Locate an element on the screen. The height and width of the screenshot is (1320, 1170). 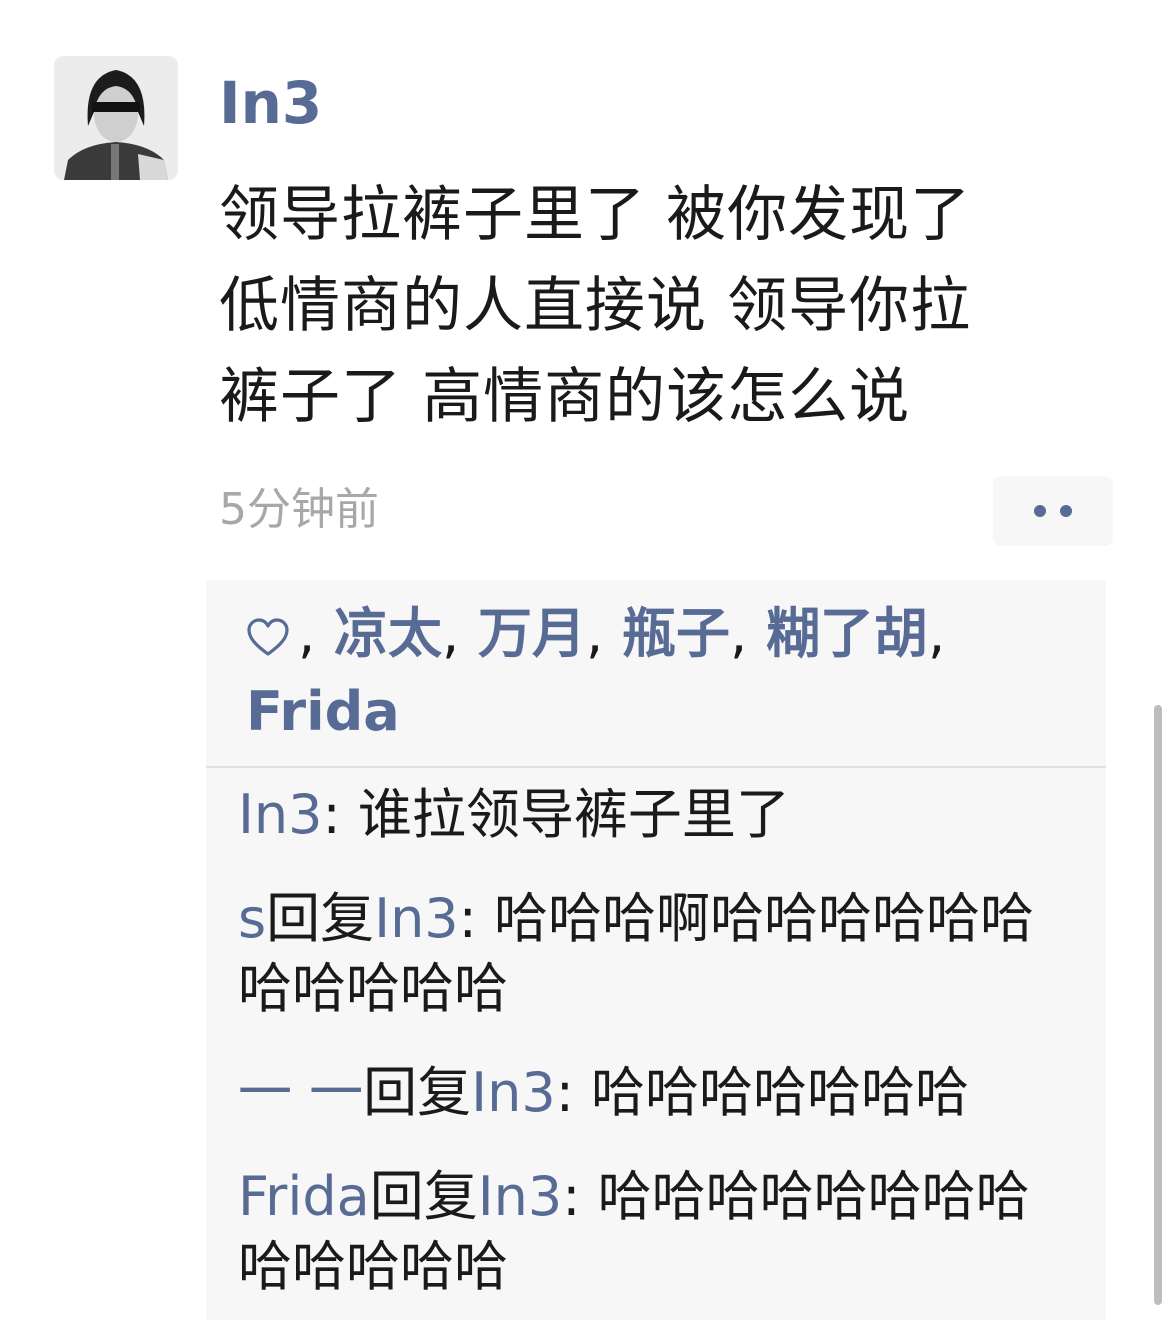
comment-item: s回复In3: 哈哈哈啊哈哈哈哈哈哈哈哈哈哈哈 is located at coordinates (657, 954).